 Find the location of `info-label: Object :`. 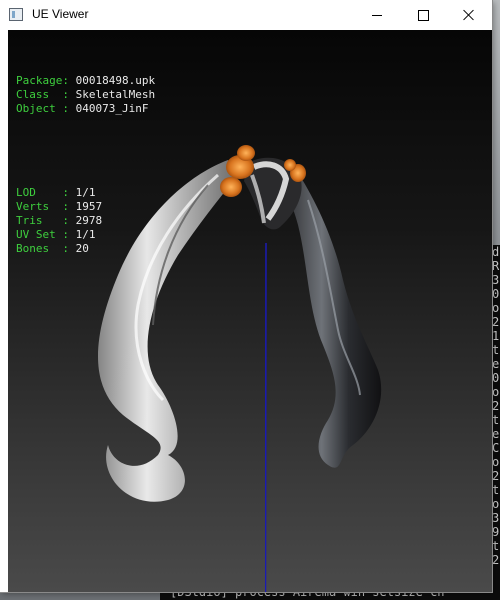

info-label: Object : is located at coordinates (46, 108).